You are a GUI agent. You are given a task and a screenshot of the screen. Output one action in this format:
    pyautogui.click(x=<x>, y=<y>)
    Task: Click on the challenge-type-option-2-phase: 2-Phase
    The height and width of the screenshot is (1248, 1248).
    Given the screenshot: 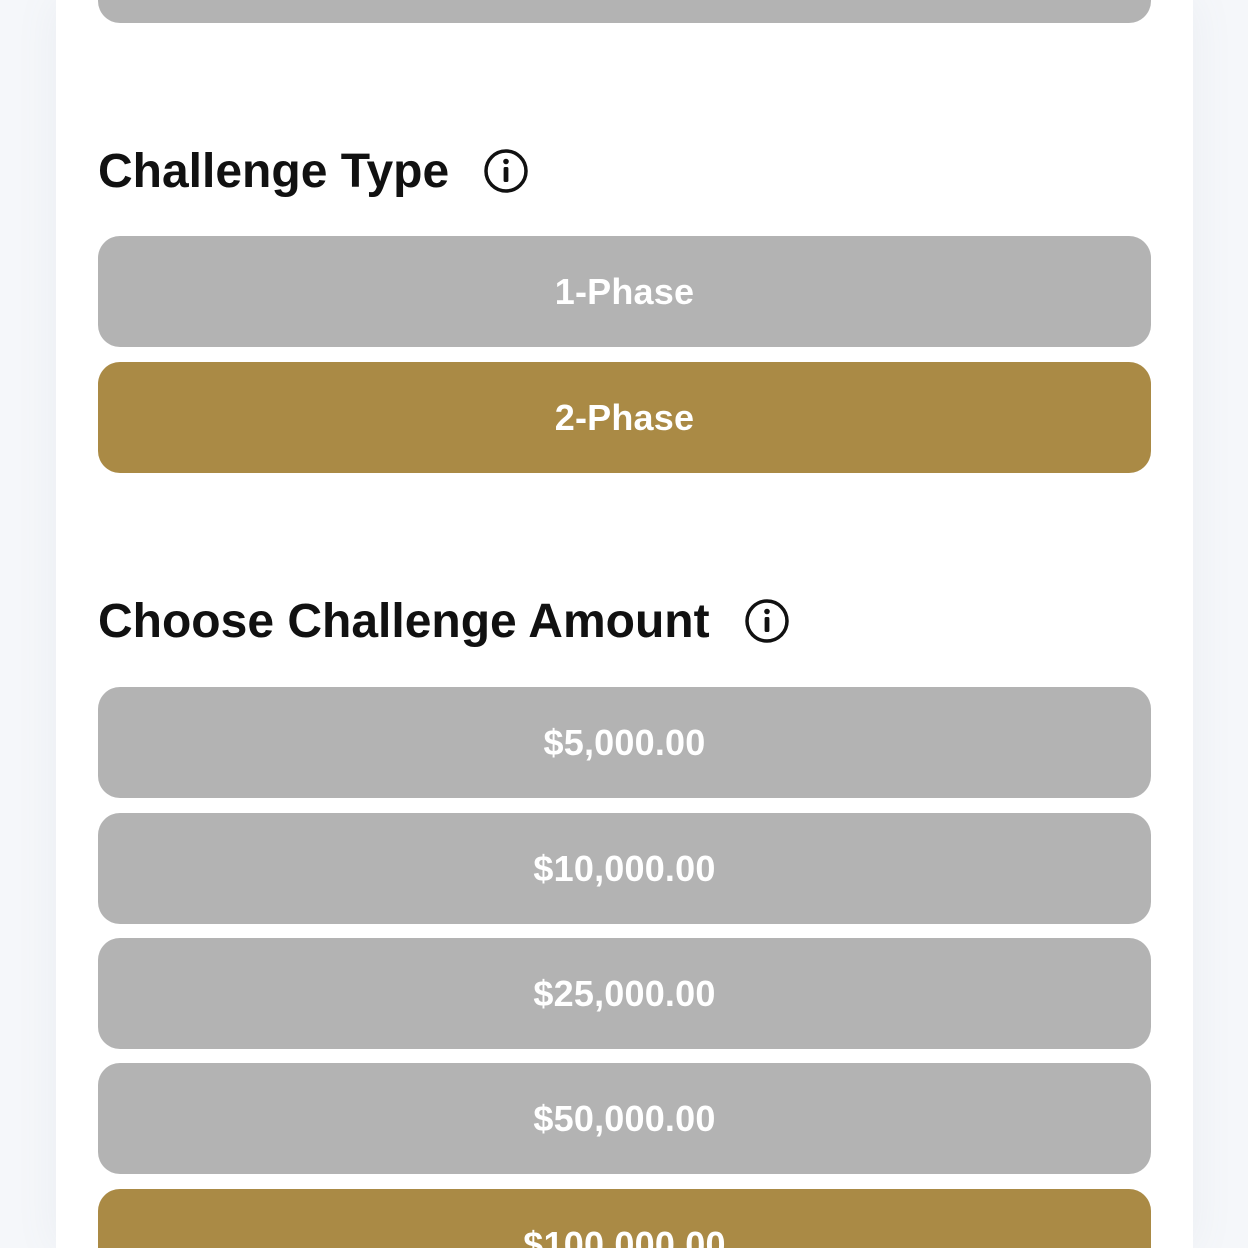 What is the action you would take?
    pyautogui.click(x=624, y=417)
    